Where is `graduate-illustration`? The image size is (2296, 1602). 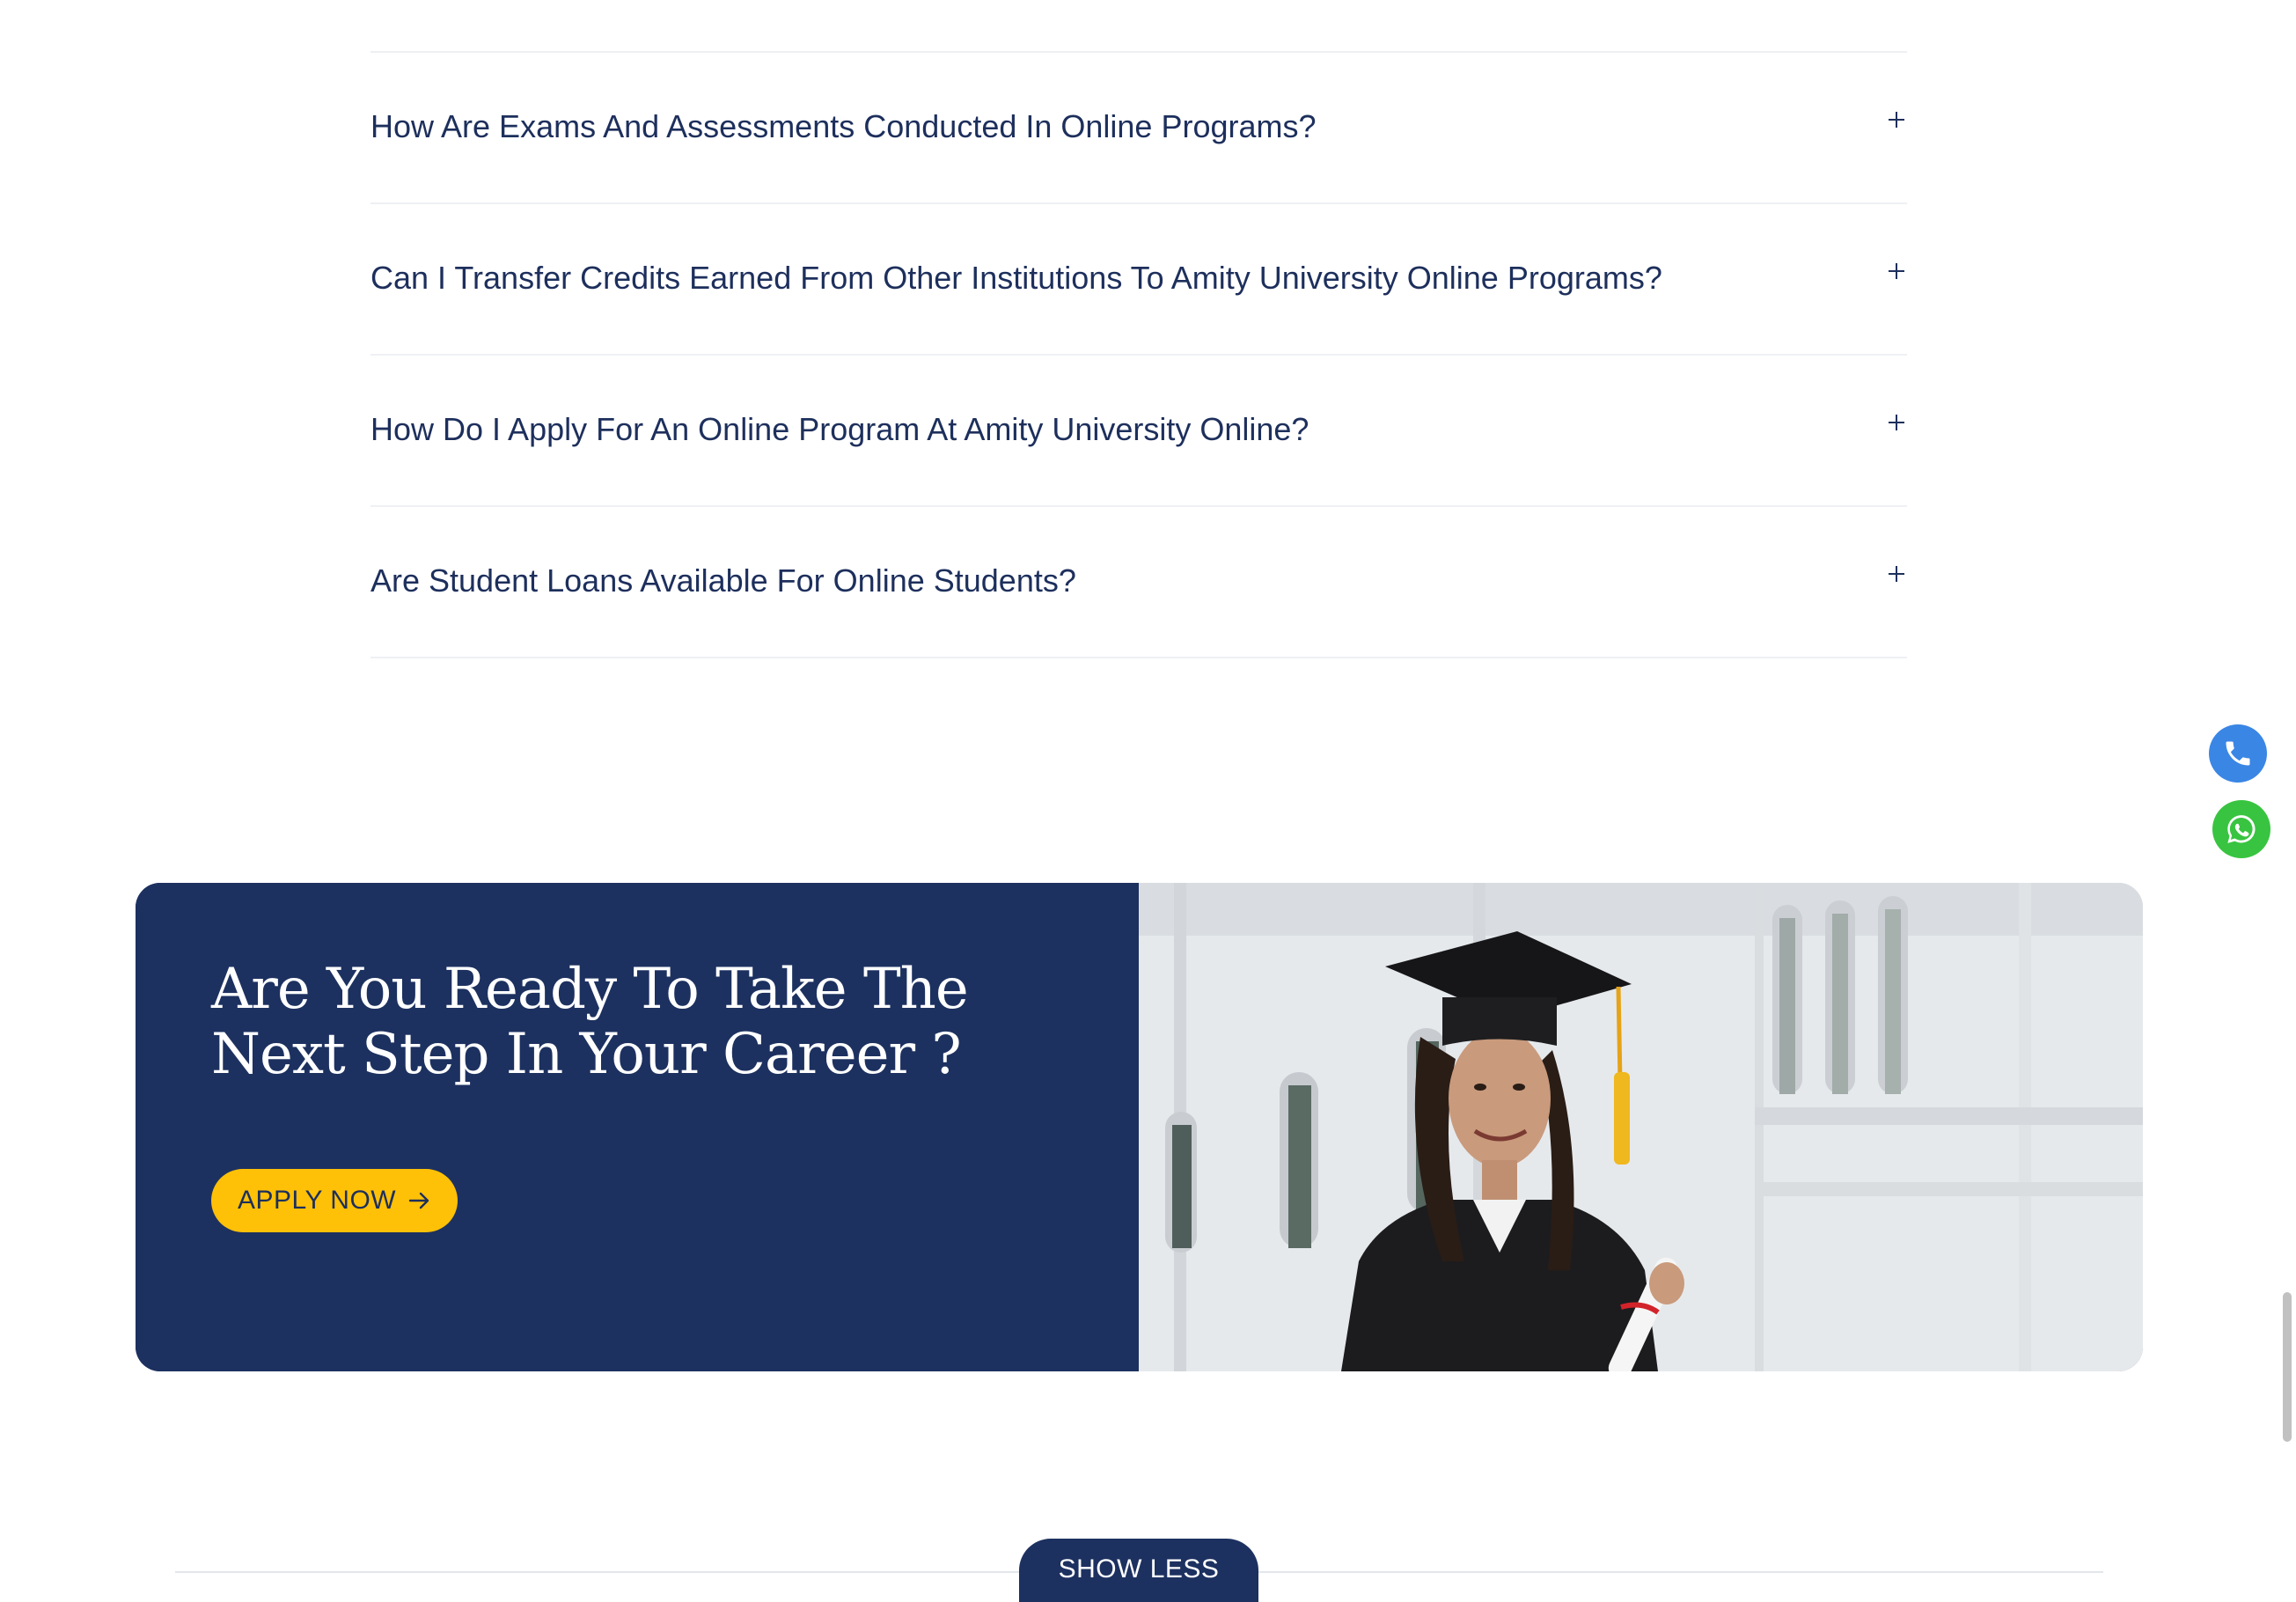 graduate-illustration is located at coordinates (1641, 1127).